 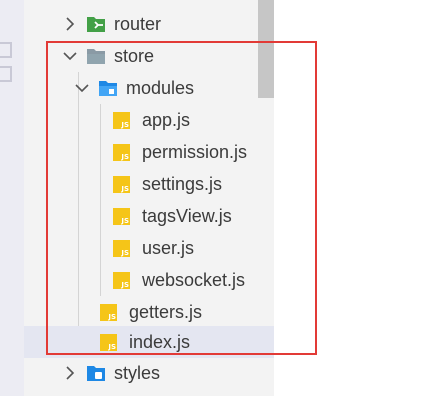 I want to click on tree-item-styles: styles, so click(x=149, y=373).